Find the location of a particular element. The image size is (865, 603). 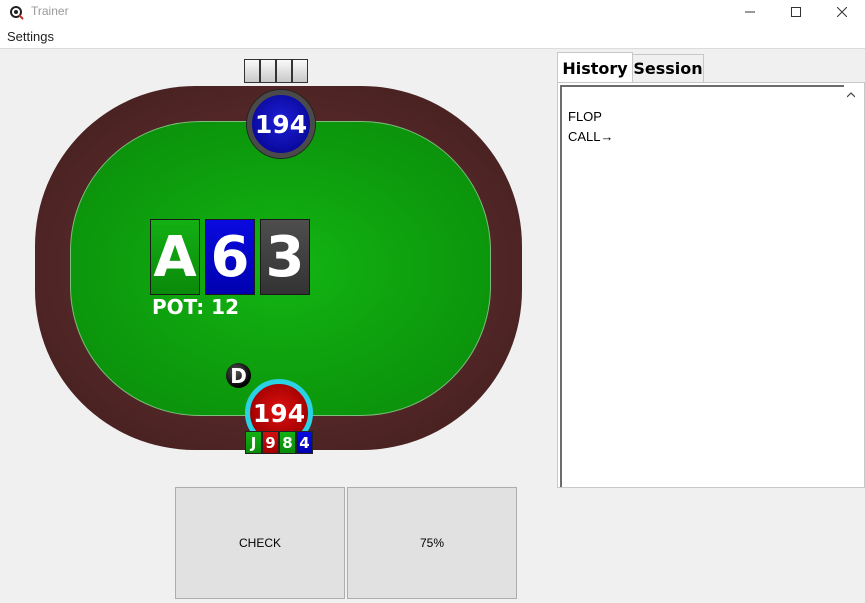

app-icon is located at coordinates (17, 13).